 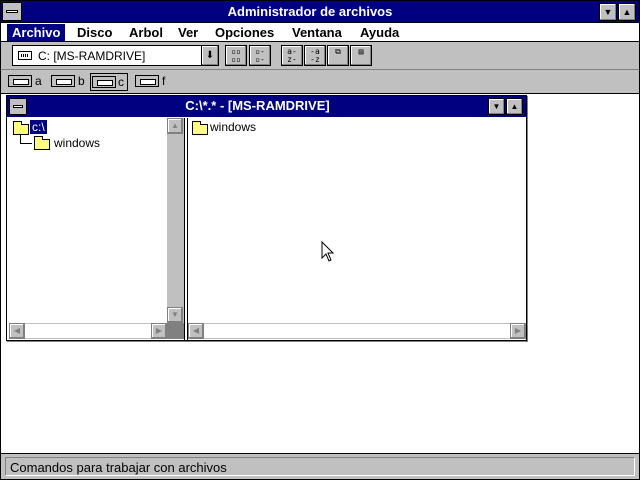 I want to click on tree-node-windows: windows, so click(x=77, y=143).